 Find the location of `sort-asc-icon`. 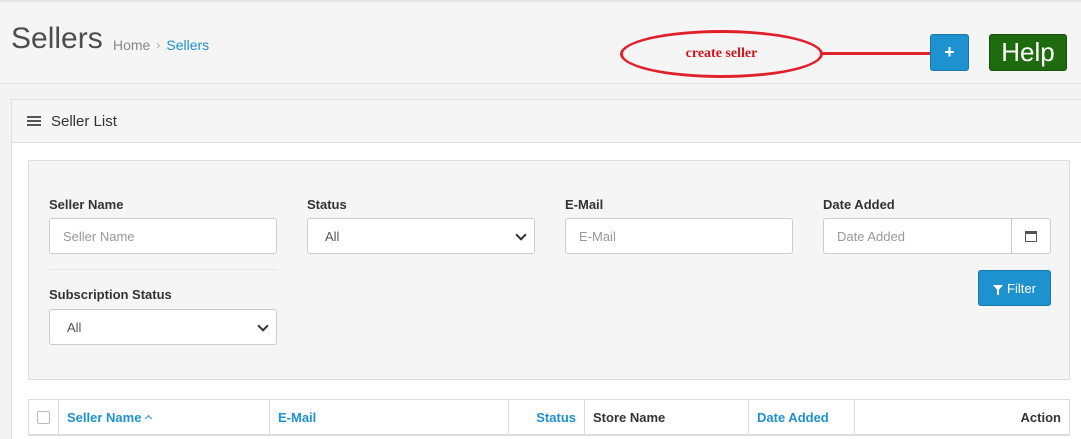

sort-asc-icon is located at coordinates (149, 418).